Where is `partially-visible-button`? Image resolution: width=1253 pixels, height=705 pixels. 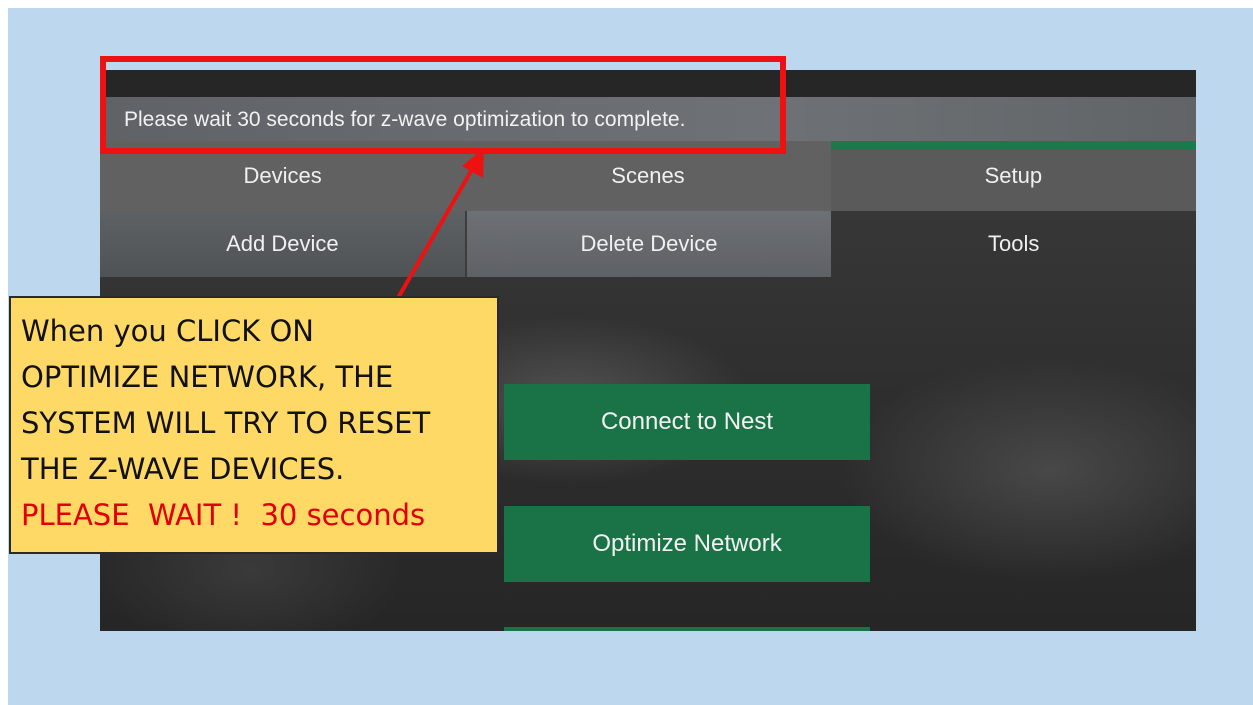
partially-visible-button is located at coordinates (687, 629).